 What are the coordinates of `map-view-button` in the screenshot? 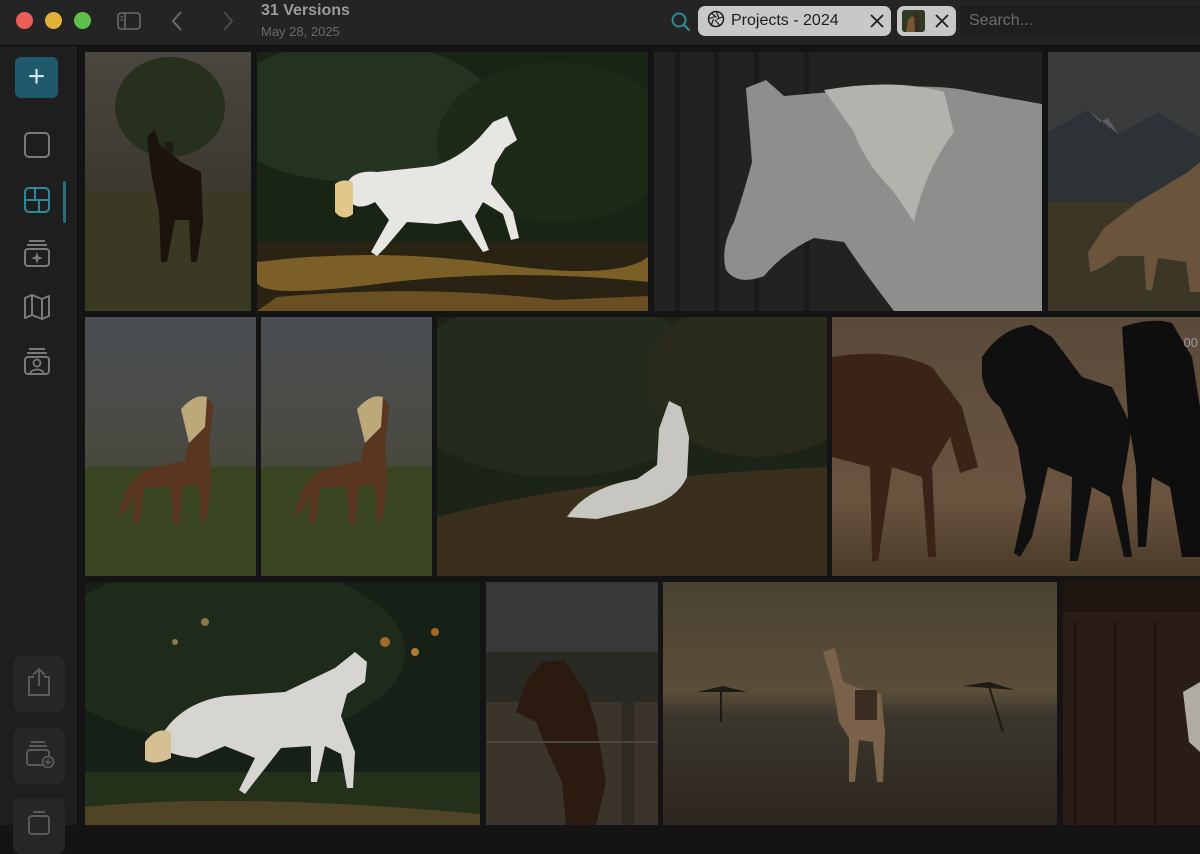 It's located at (37, 309).